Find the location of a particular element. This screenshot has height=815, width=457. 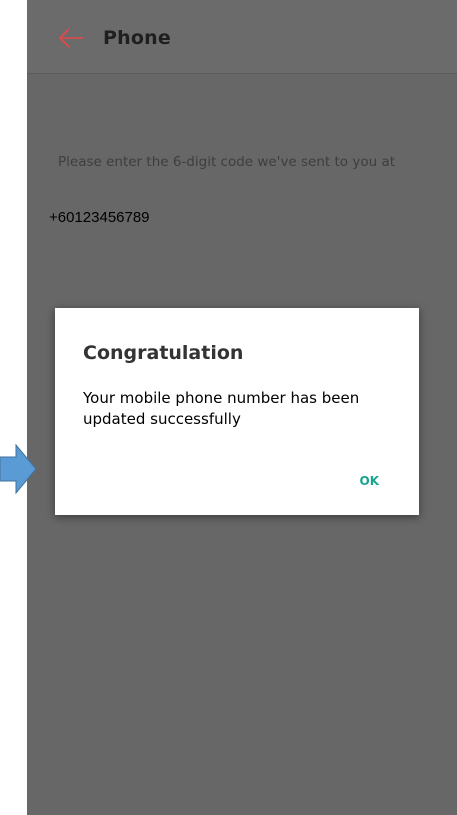

arrow-right-icon is located at coordinates (18, 469).